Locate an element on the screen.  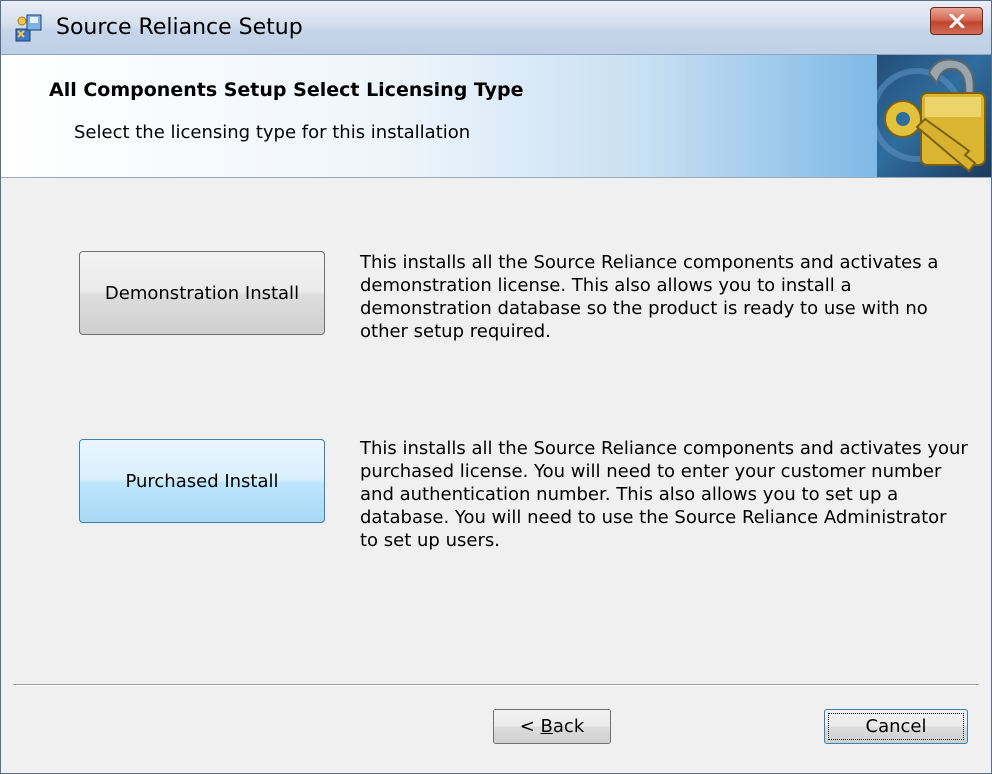
back-button: < Back is located at coordinates (552, 726).